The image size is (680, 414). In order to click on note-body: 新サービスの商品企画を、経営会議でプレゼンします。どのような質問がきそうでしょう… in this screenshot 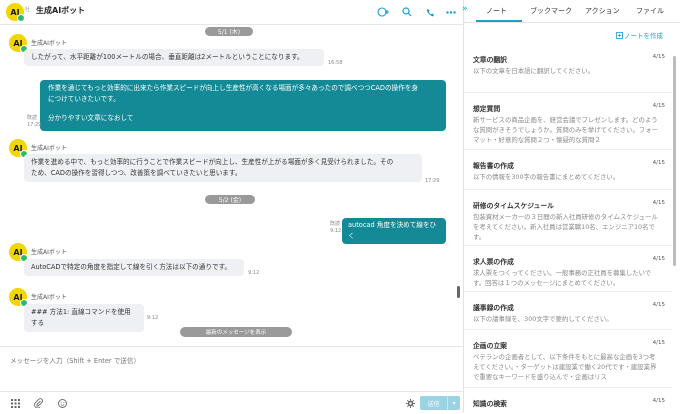, I will do `click(566, 130)`.